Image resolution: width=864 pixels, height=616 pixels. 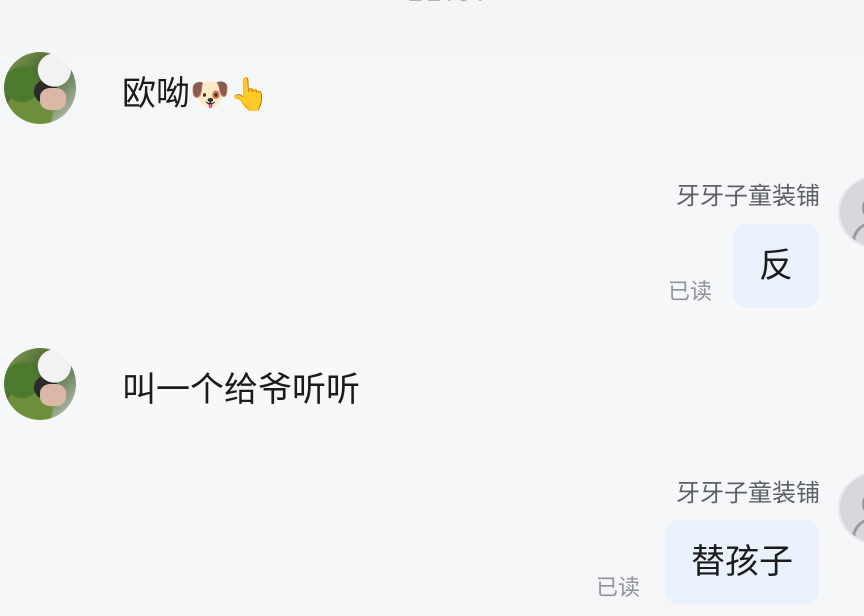 I want to click on outgoing-message-bubble: 替孩子, so click(x=742, y=562).